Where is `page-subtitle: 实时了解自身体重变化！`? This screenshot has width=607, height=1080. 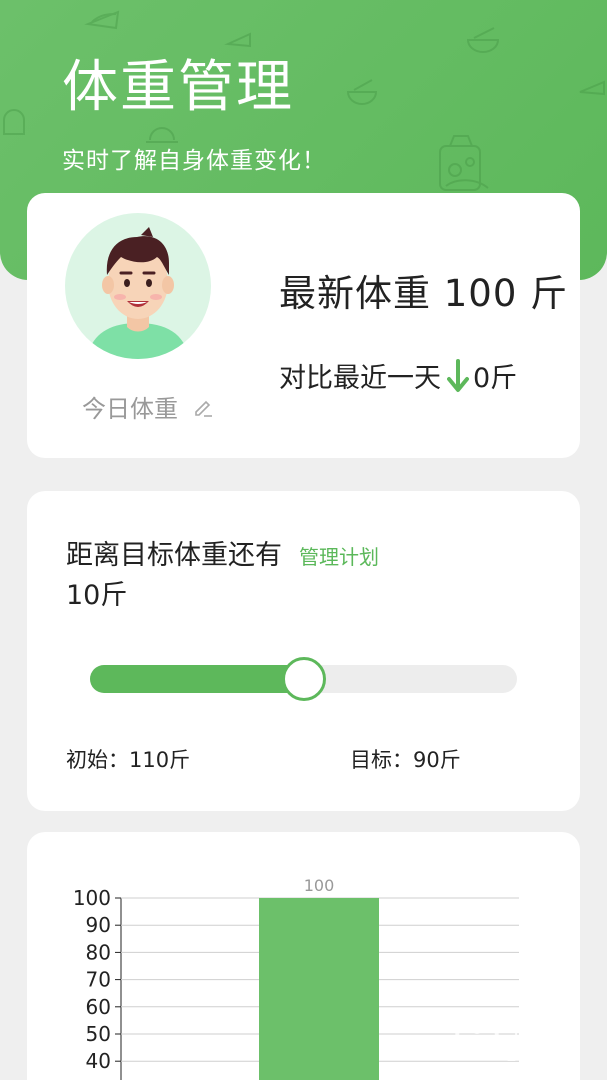 page-subtitle: 实时了解自身体重变化！ is located at coordinates (194, 161).